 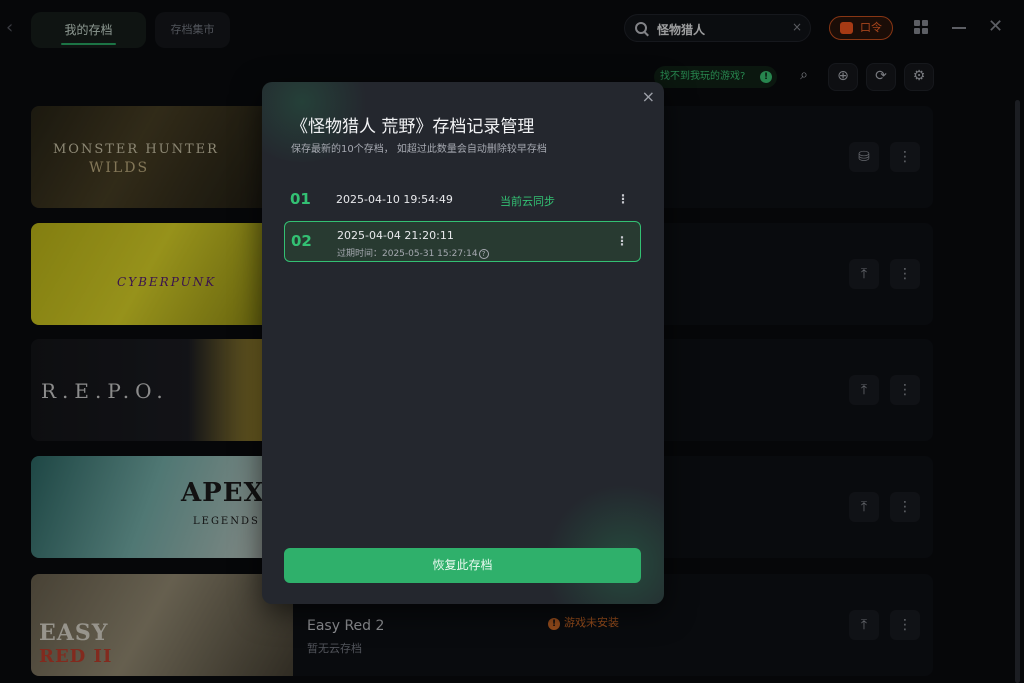 What do you see at coordinates (301, 241) in the screenshot?
I see `save-index: 02` at bounding box center [301, 241].